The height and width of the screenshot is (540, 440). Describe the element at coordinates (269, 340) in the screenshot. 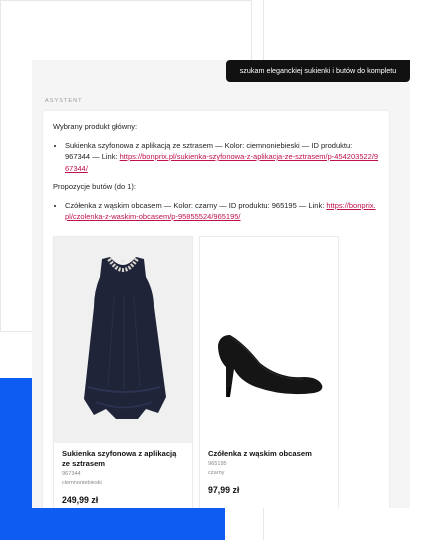

I see `black-heel-pump-photo-icon` at that location.